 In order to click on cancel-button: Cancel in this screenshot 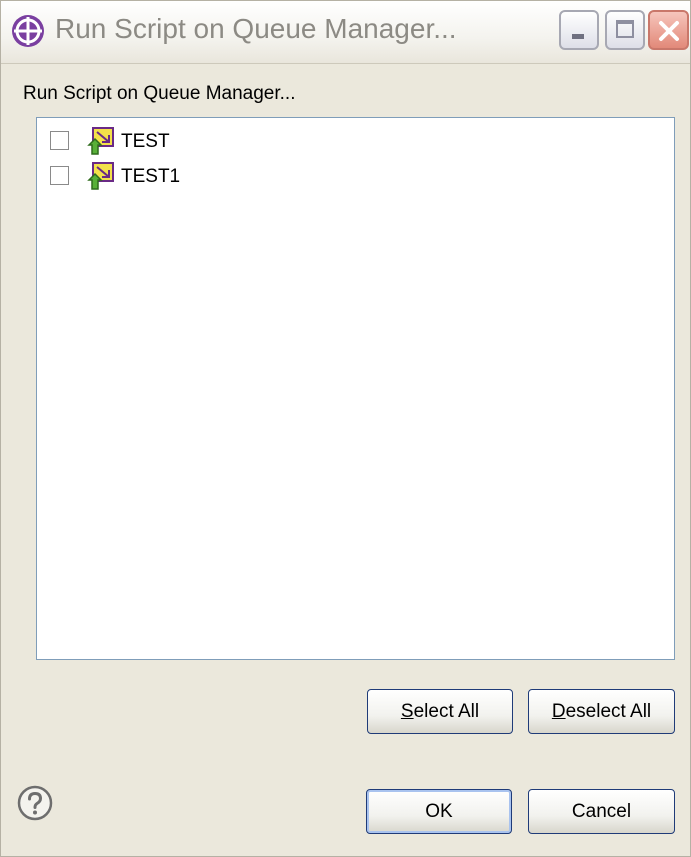, I will do `click(601, 811)`.